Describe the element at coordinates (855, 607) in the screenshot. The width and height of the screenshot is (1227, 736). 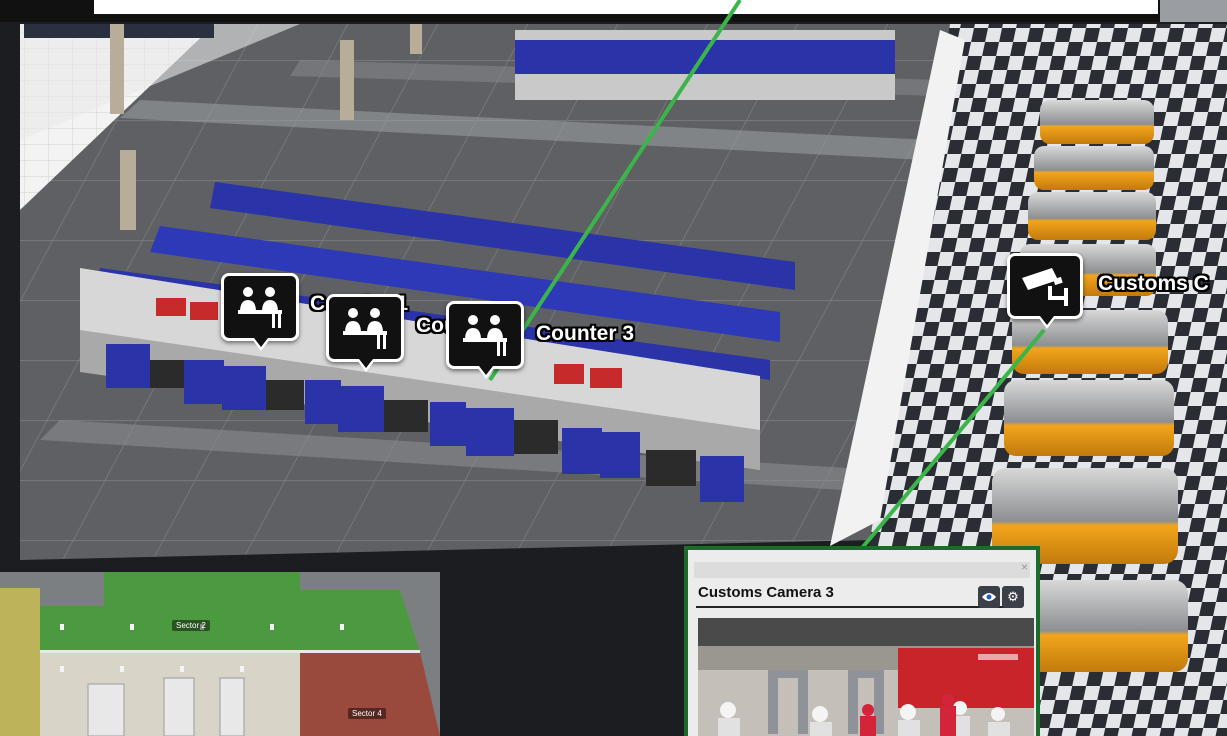
I see `title-divider` at that location.